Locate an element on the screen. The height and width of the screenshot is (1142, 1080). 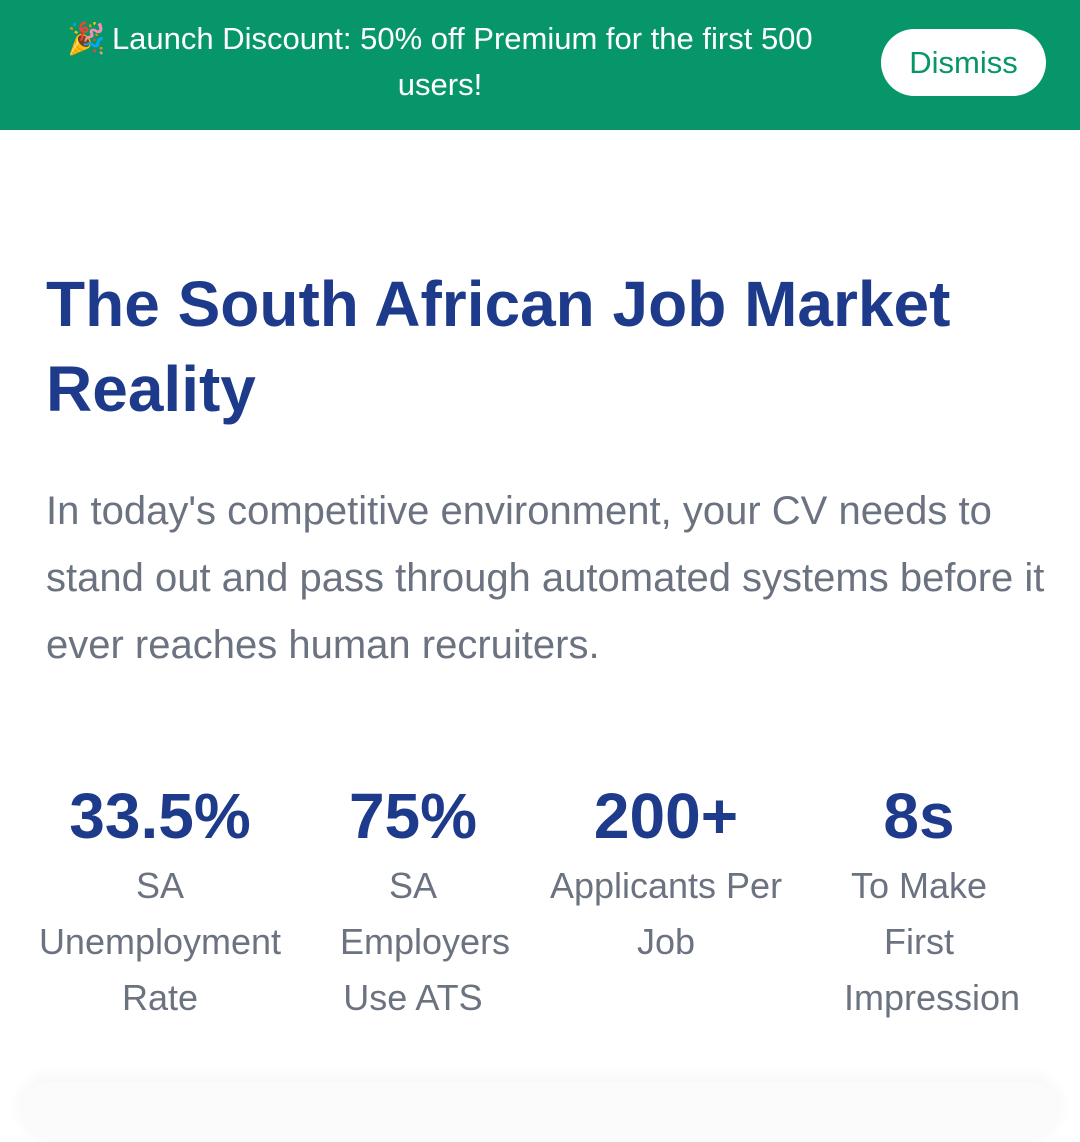
stat-unemployment: 33.5% SA Unemployment Rate is located at coordinates (160, 902).